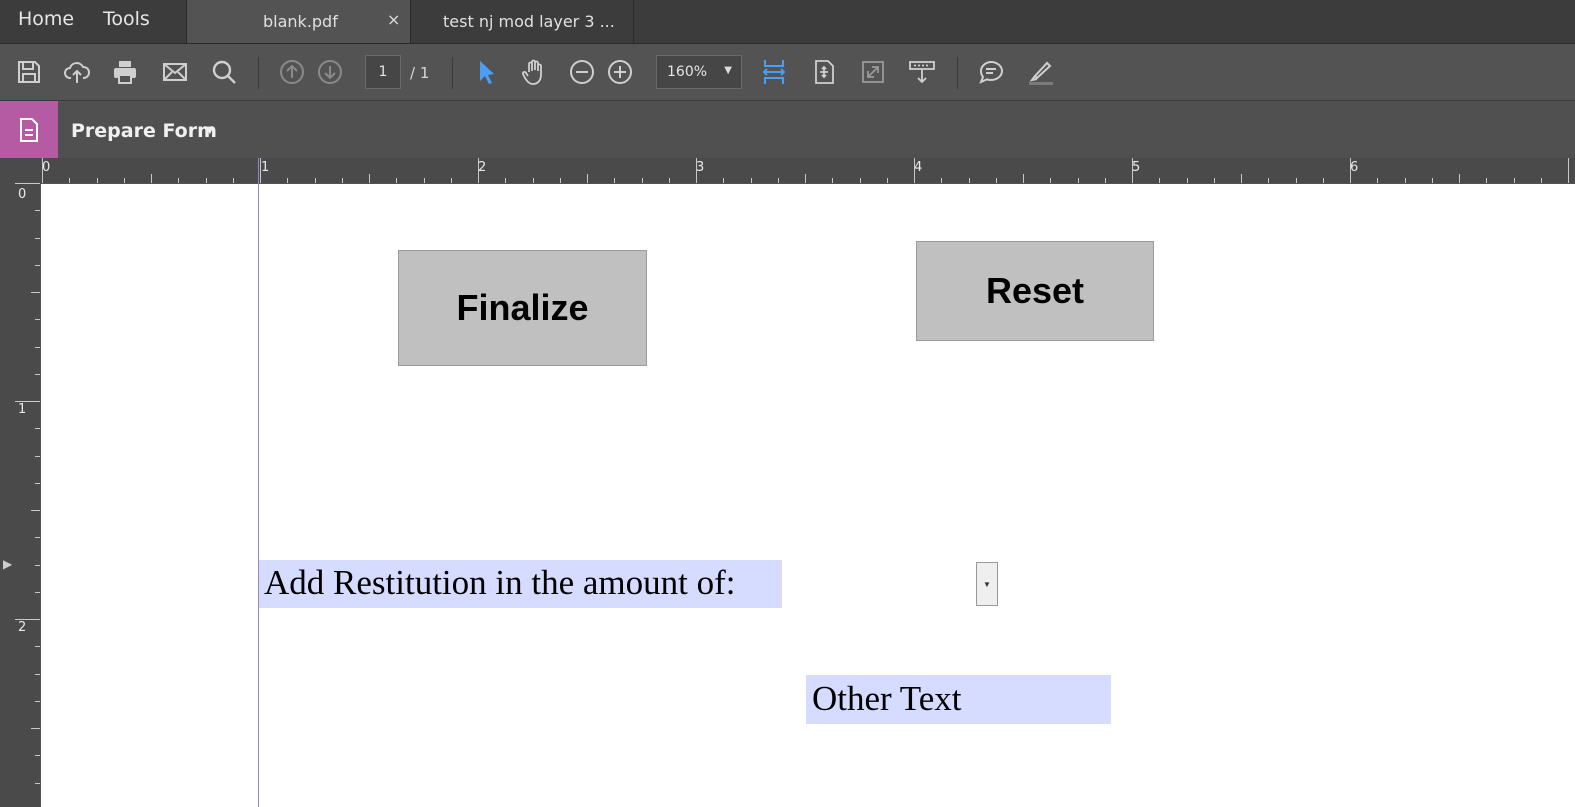 The width and height of the screenshot is (1575, 807). What do you see at coordinates (29, 129) in the screenshot?
I see `form-document-icon` at bounding box center [29, 129].